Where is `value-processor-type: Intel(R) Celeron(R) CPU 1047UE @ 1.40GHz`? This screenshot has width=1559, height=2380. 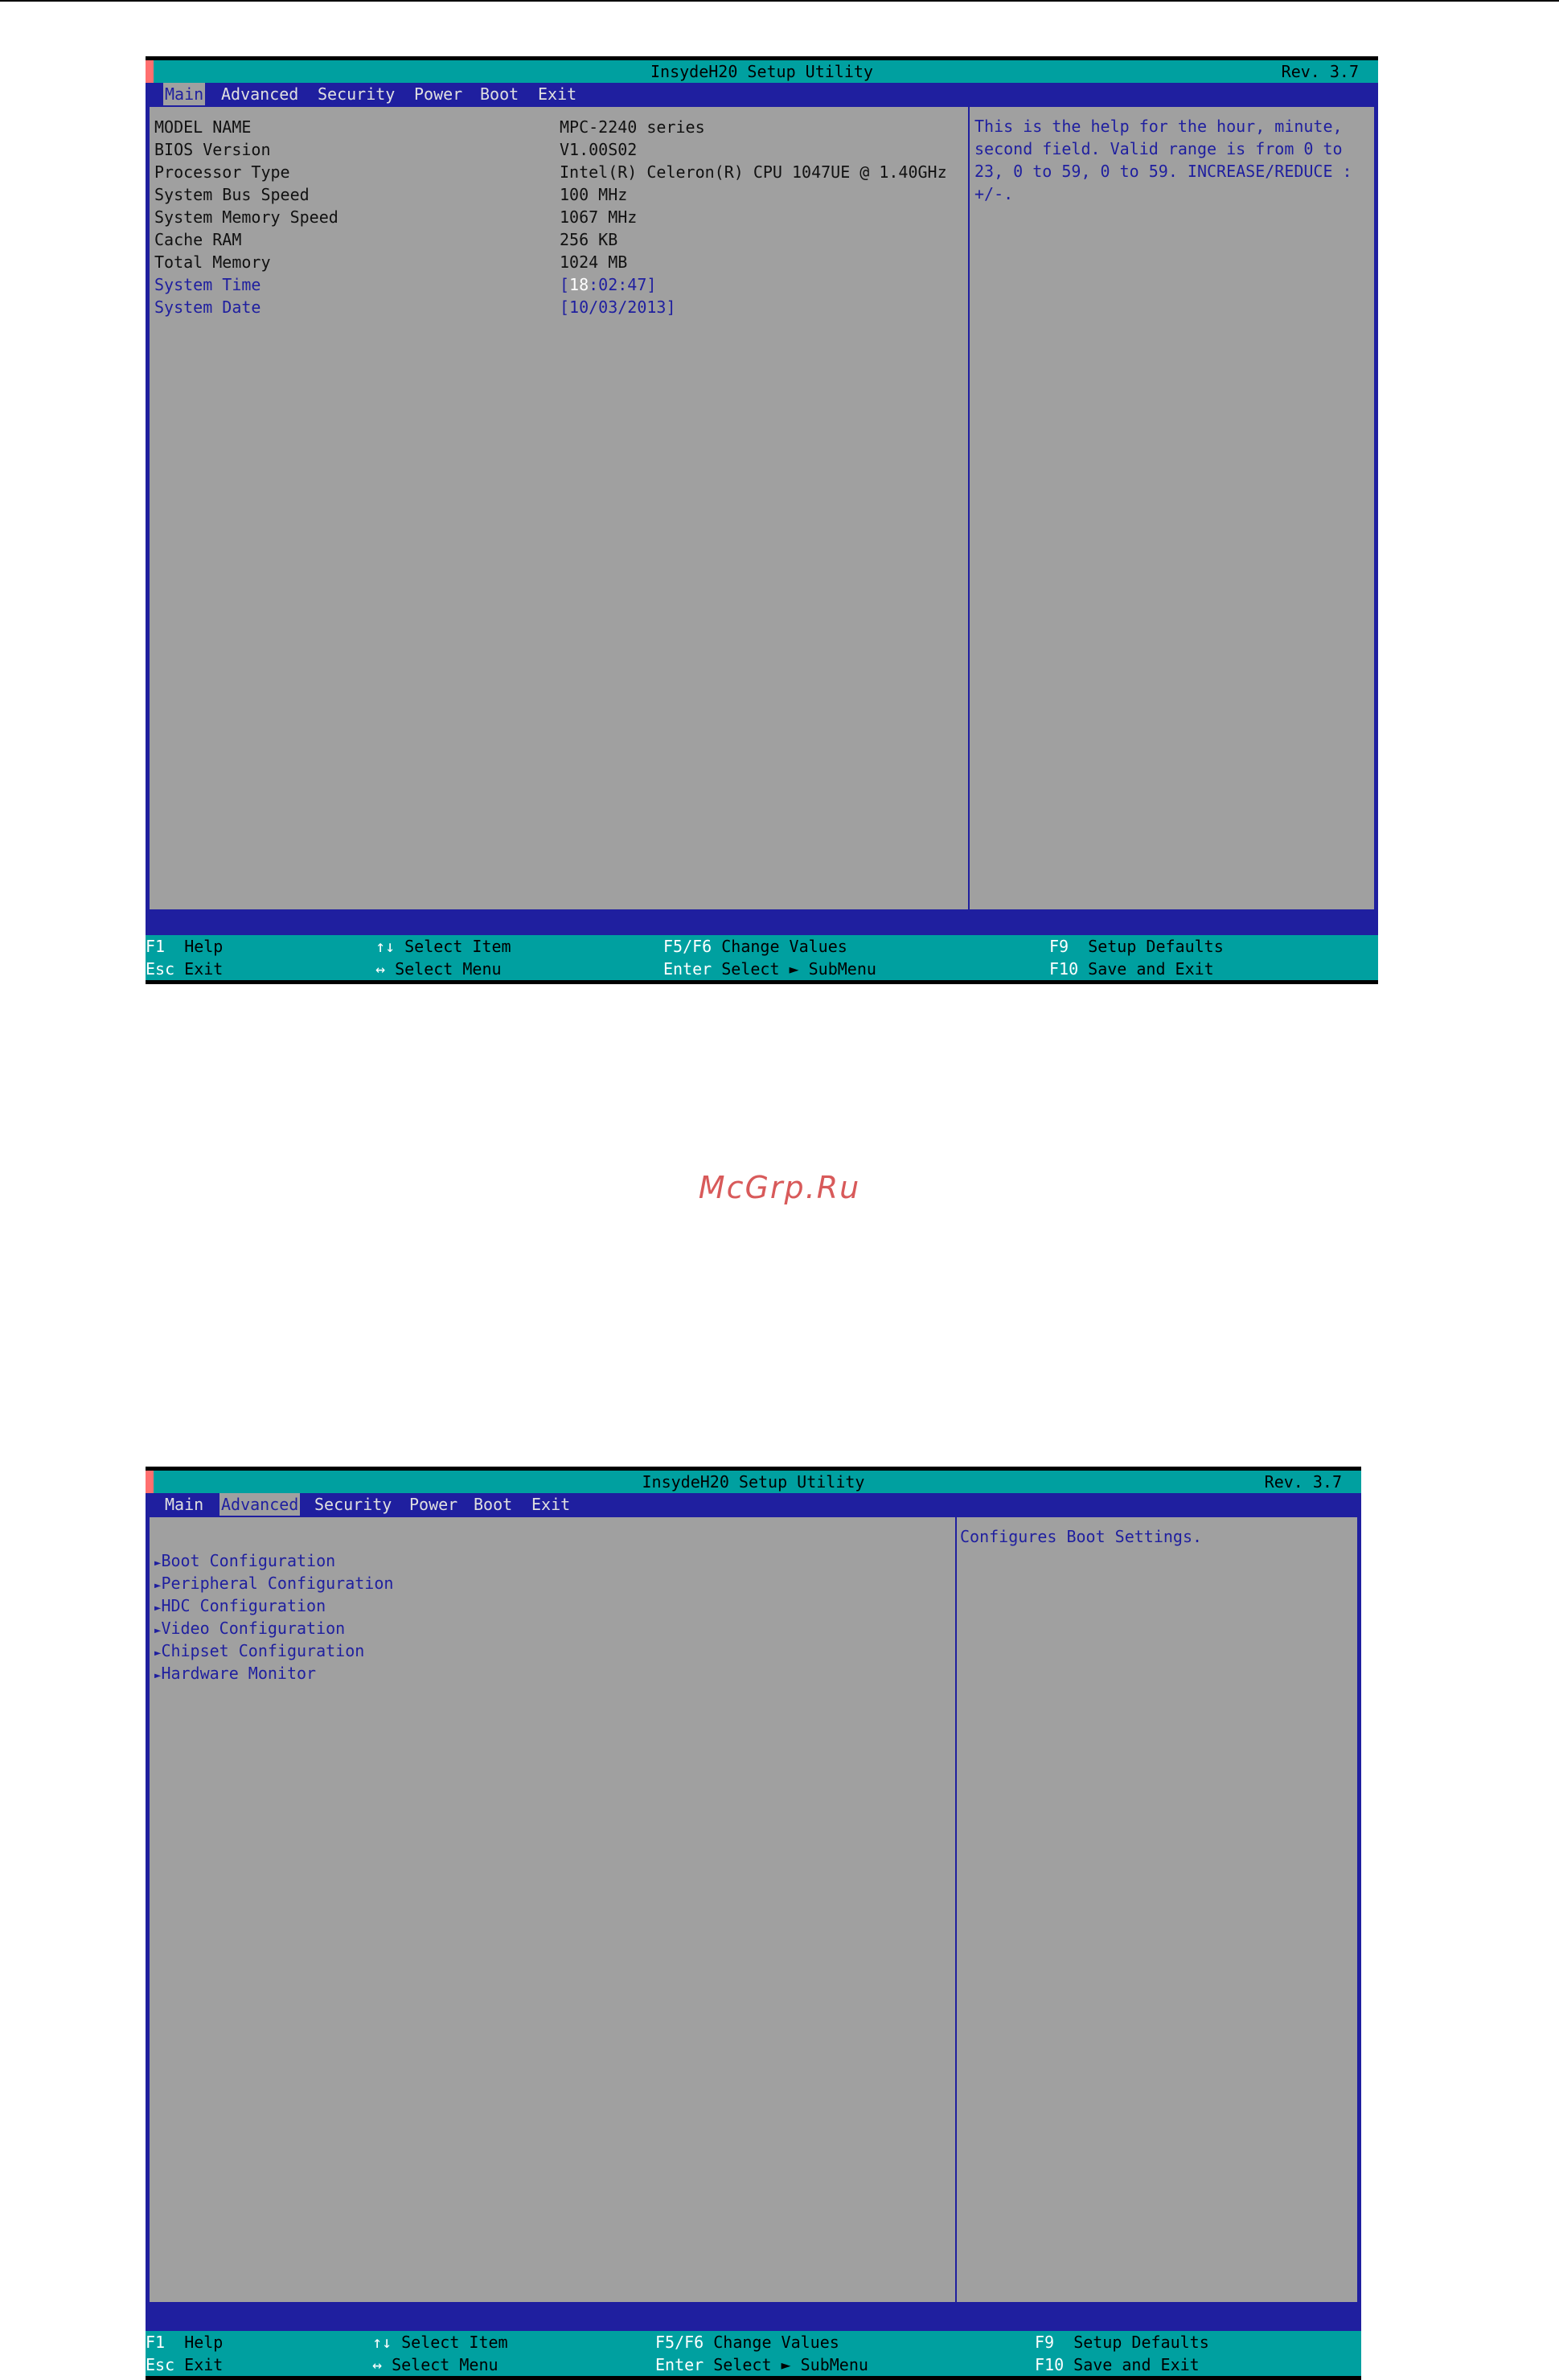 value-processor-type: Intel(R) Celeron(R) CPU 1047UE @ 1.40GHz is located at coordinates (753, 172).